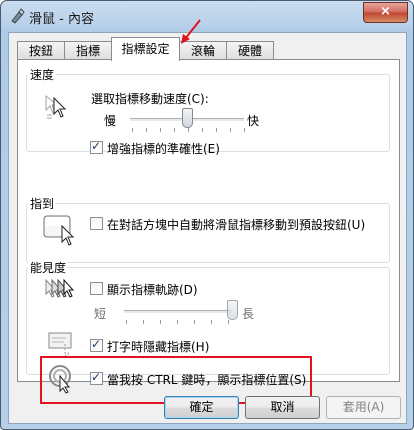 Image resolution: width=414 pixels, height=430 pixels. What do you see at coordinates (236, 225) in the screenshot?
I see `snap-to-label: 在對話方塊中自動將滑鼠指標移動到預設按鈕(U)` at bounding box center [236, 225].